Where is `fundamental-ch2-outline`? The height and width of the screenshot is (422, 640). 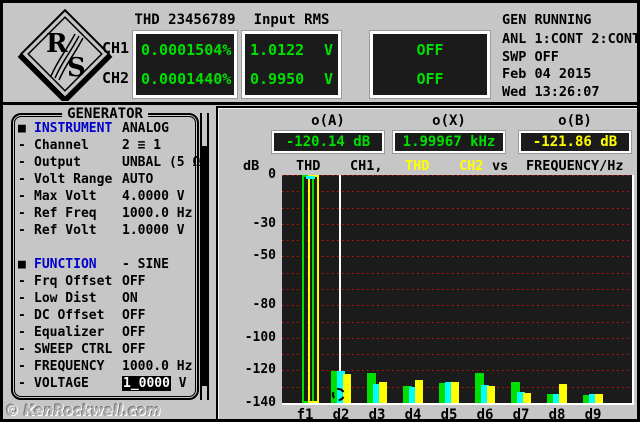
fundamental-ch2-outline is located at coordinates (313, 289).